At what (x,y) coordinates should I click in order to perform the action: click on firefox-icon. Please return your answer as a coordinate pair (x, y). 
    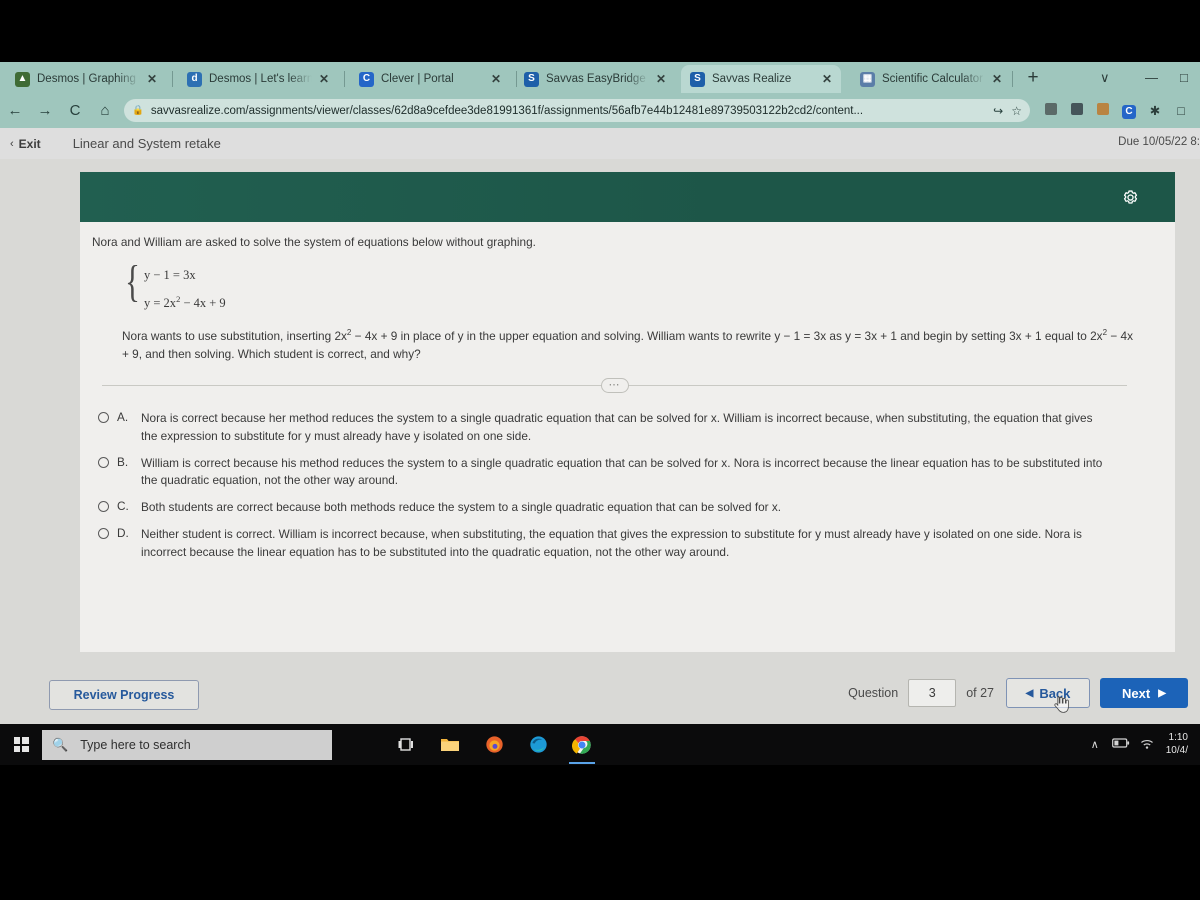
    Looking at the image, I should click on (494, 744).